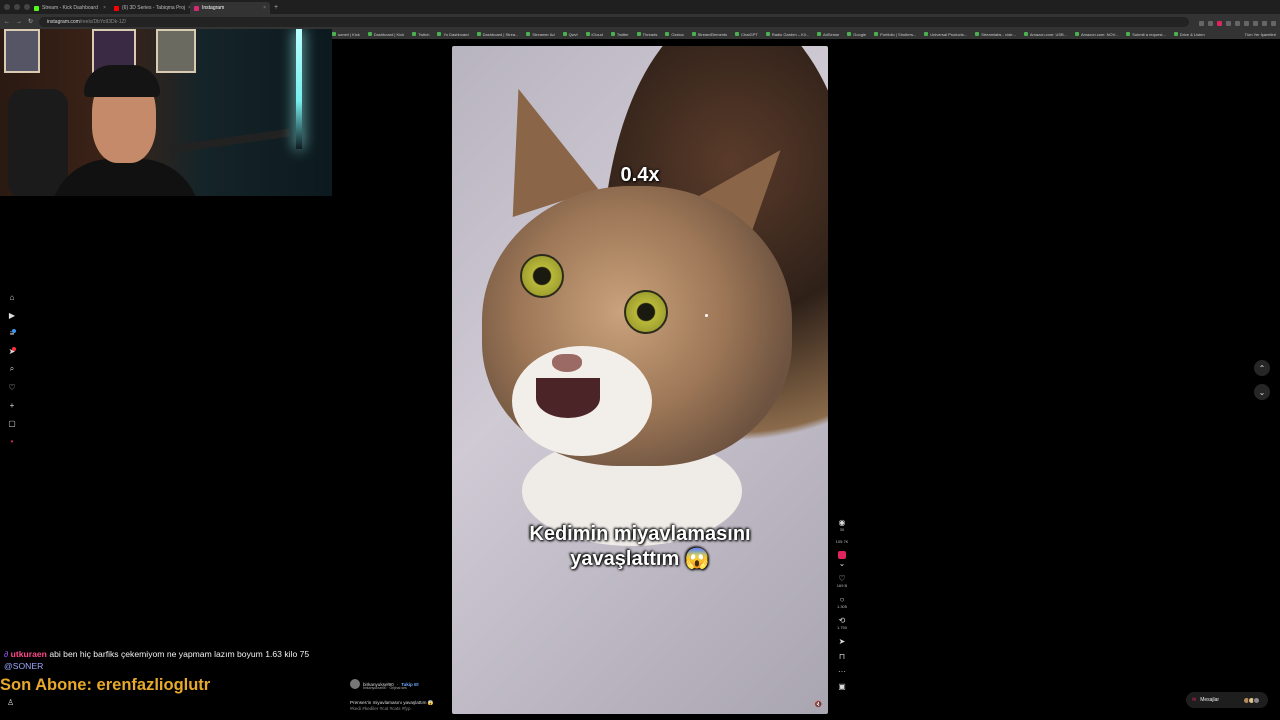 Image resolution: width=1280 pixels, height=720 pixels. I want to click on bookmark-item: Drive & Listen, so click(1189, 34).